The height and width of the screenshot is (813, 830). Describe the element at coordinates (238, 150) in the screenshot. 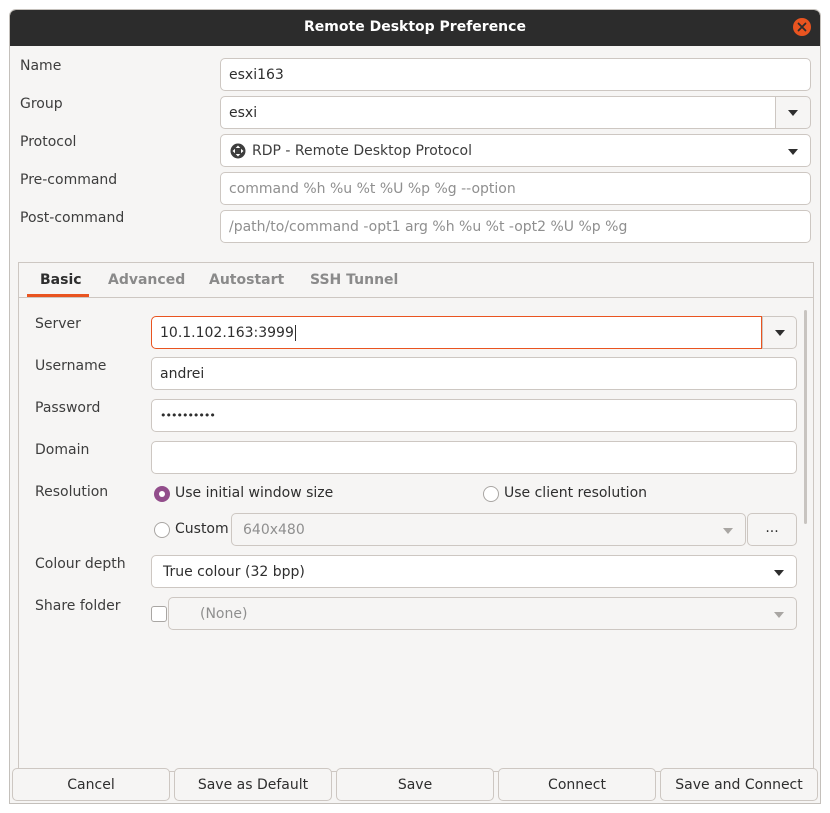

I see `protocol-icon` at that location.